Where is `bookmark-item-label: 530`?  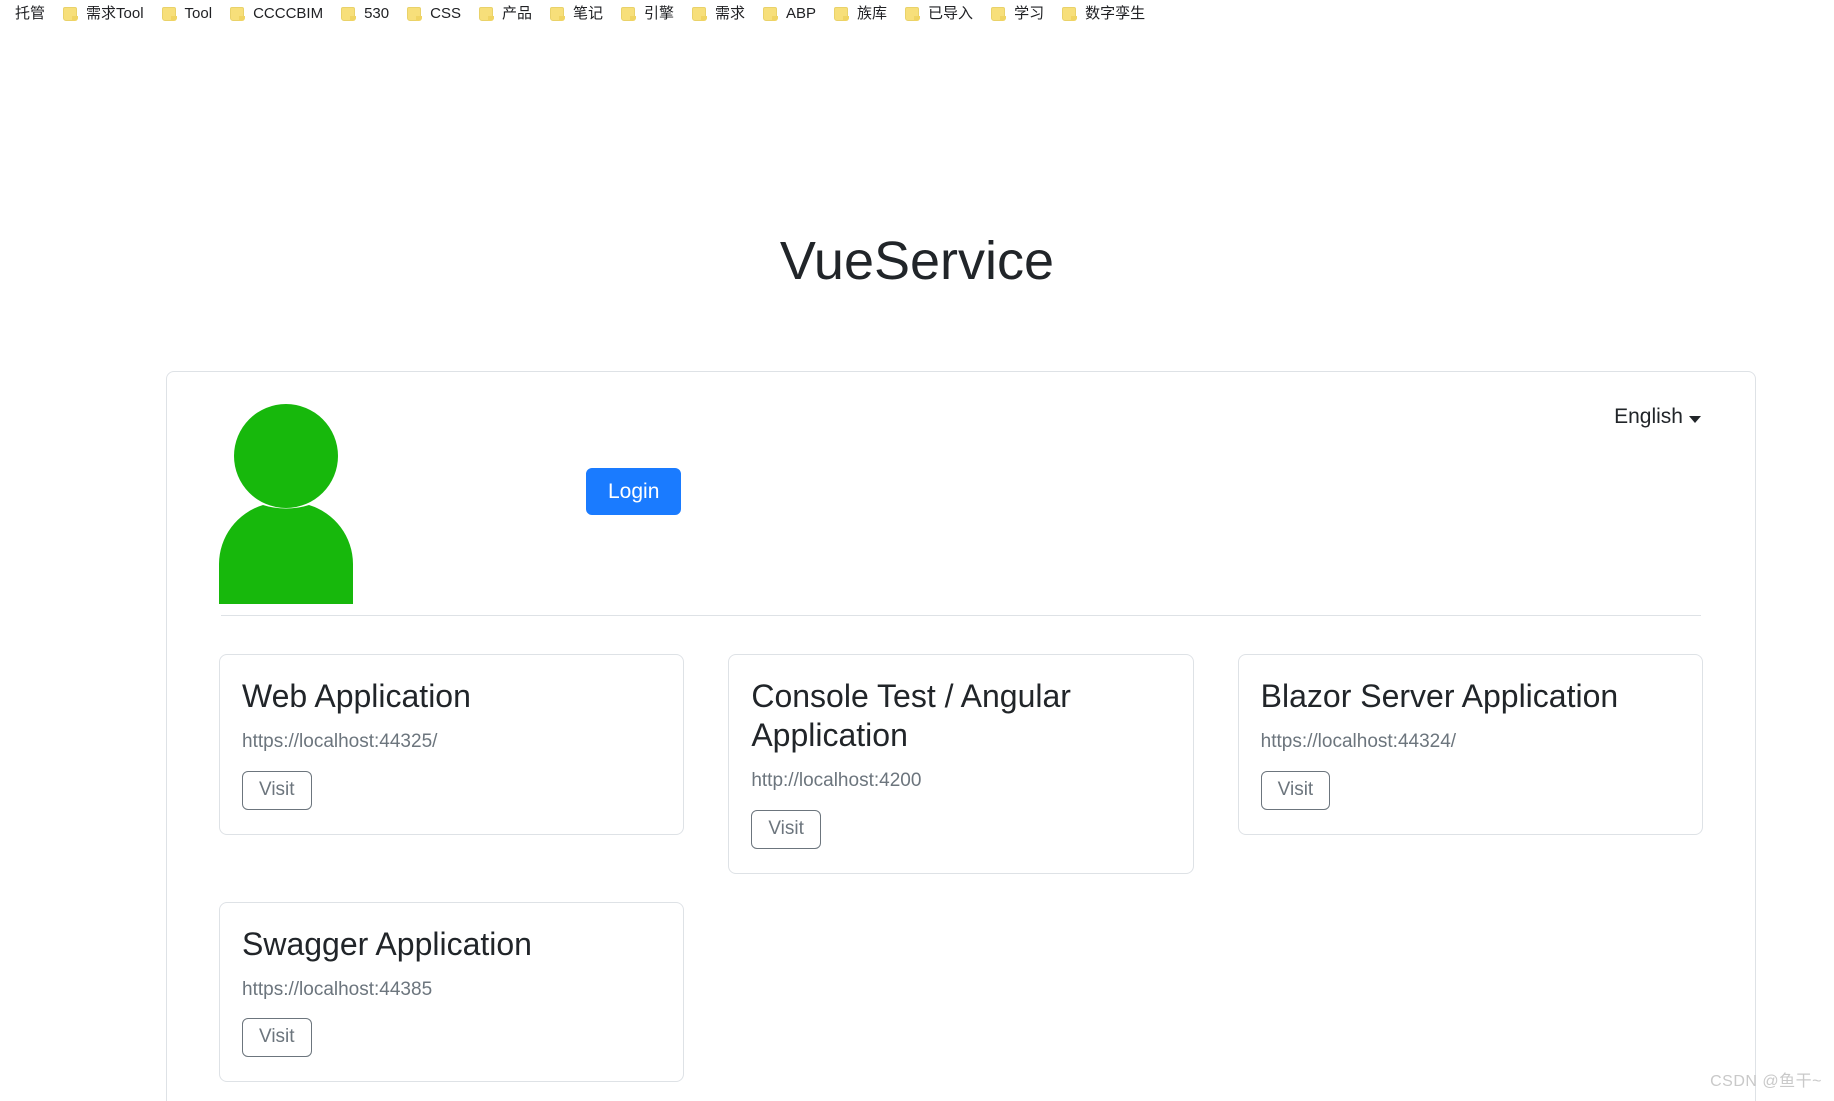
bookmark-item-label: 530 is located at coordinates (377, 13).